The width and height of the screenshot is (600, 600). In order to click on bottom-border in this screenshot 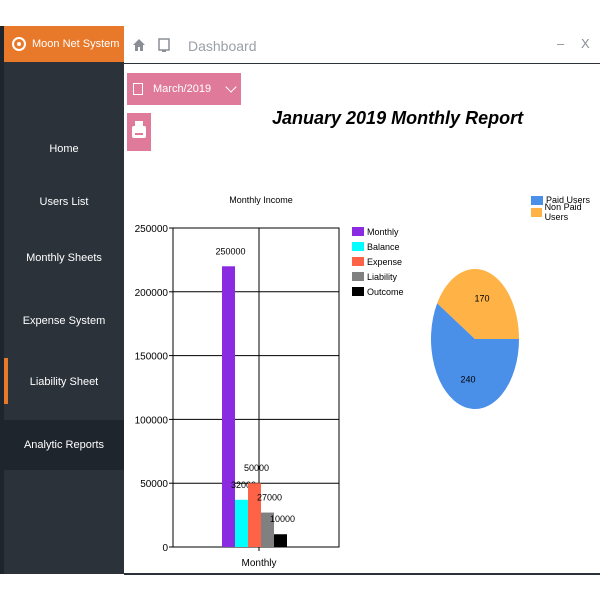, I will do `click(362, 574)`.